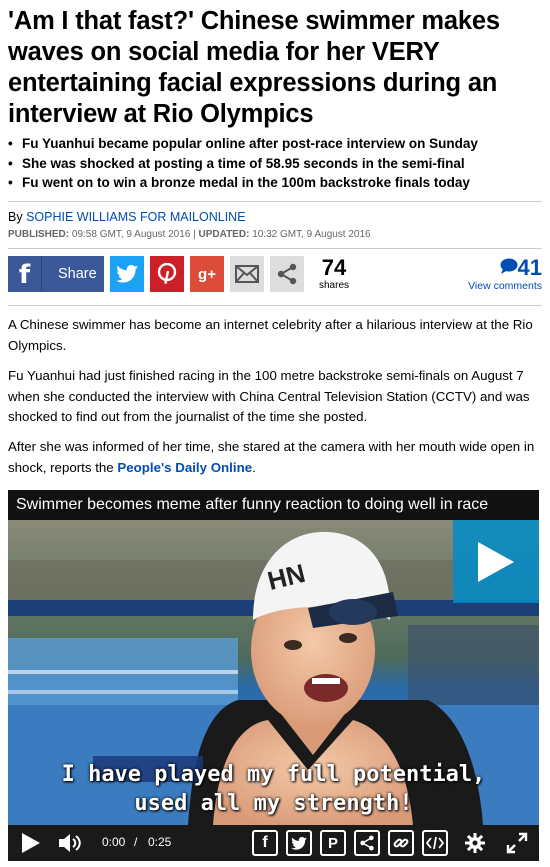 This screenshot has width=550, height=867. Describe the element at coordinates (17, 217) in the screenshot. I see `byline-prefix: By` at that location.